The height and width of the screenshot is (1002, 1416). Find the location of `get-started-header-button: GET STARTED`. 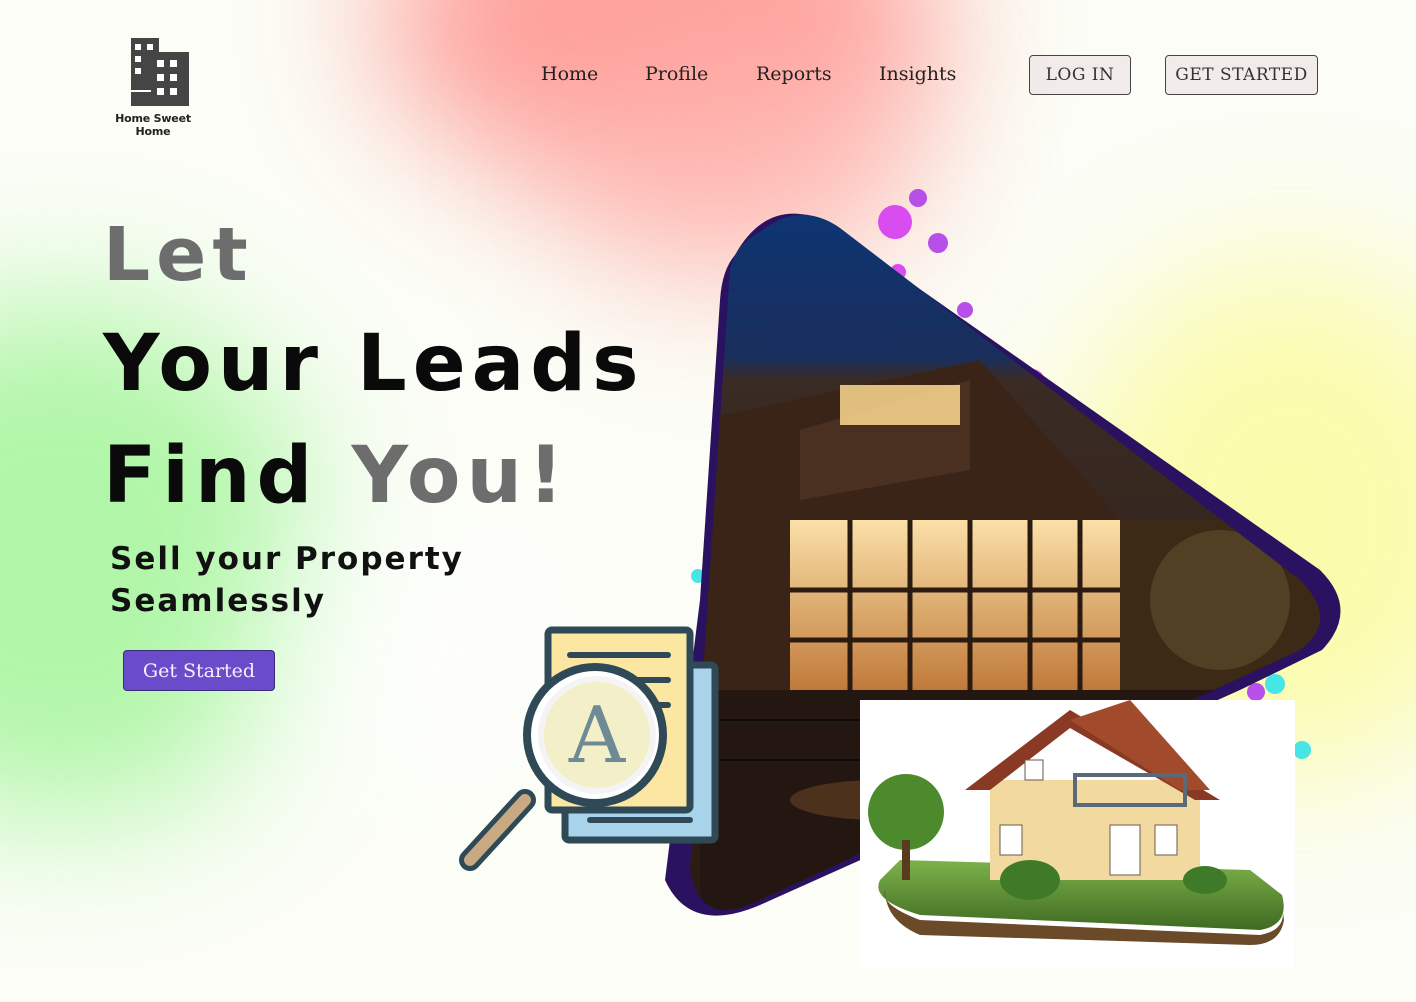

get-started-header-button: GET STARTED is located at coordinates (1241, 75).